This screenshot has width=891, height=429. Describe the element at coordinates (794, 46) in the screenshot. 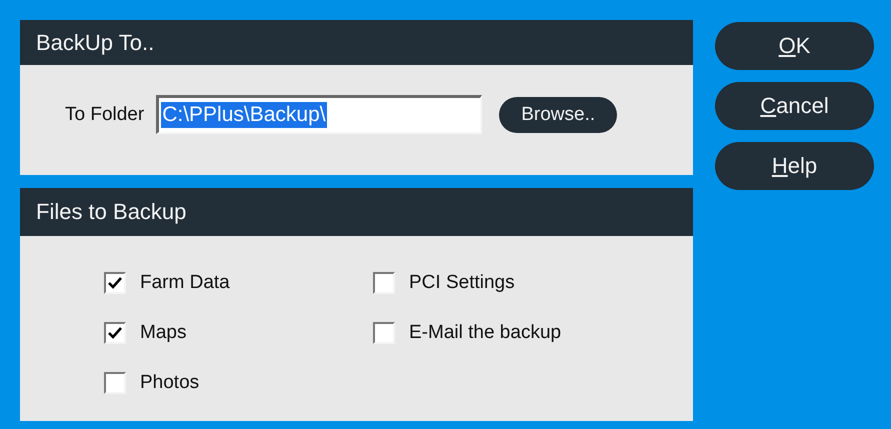

I see `dialog-button: OK` at that location.